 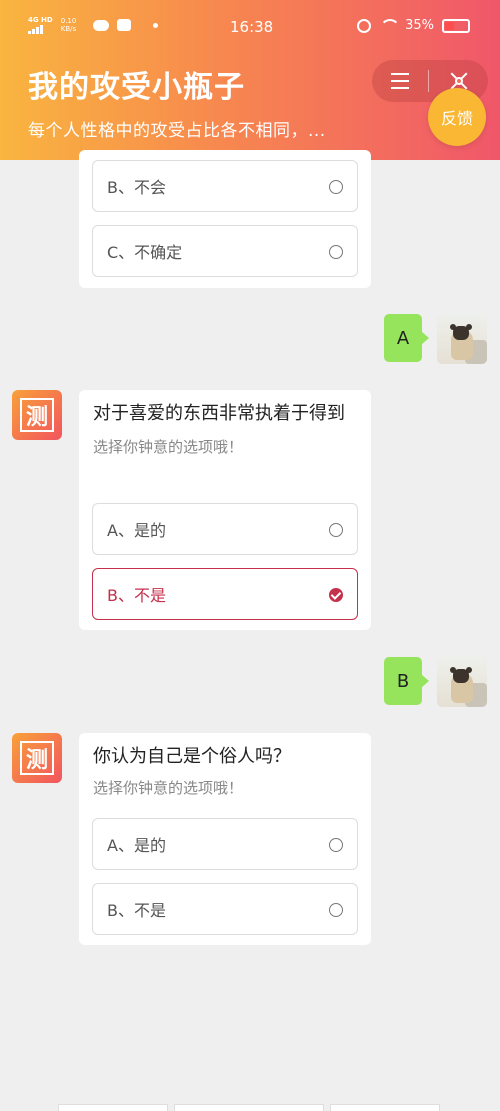 What do you see at coordinates (225, 219) in the screenshot?
I see `question-card: B、不会 C、不确定` at bounding box center [225, 219].